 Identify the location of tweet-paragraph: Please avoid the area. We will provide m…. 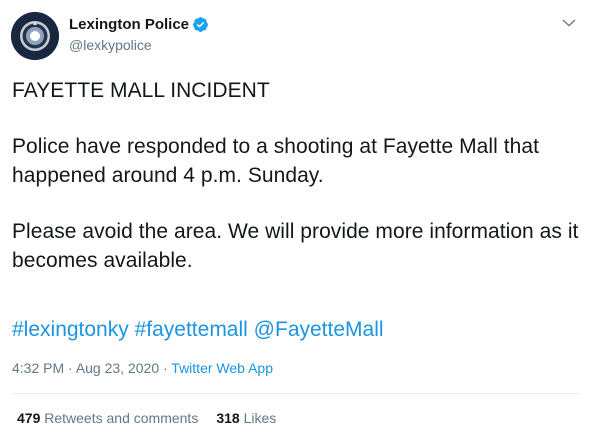
(295, 246).